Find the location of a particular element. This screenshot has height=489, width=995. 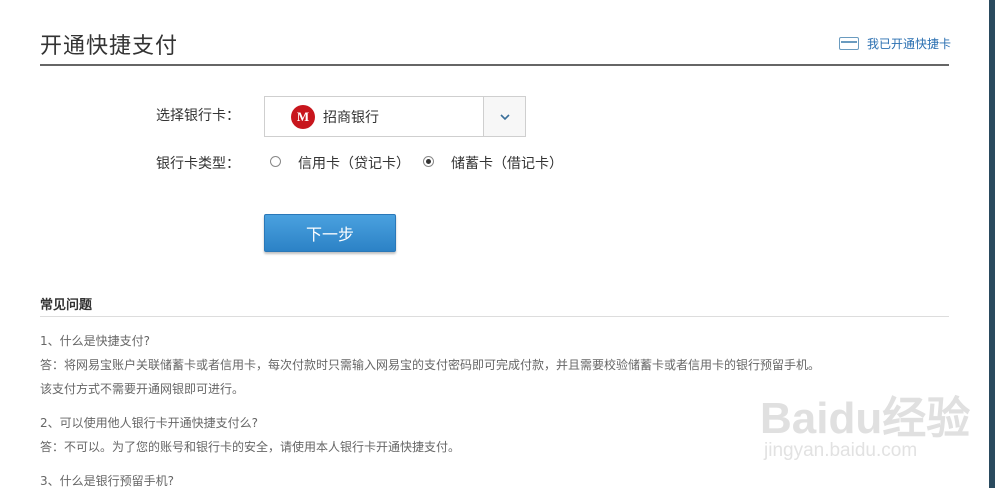

credit-card-label: 信用卡（贷记卡） is located at coordinates (354, 163).